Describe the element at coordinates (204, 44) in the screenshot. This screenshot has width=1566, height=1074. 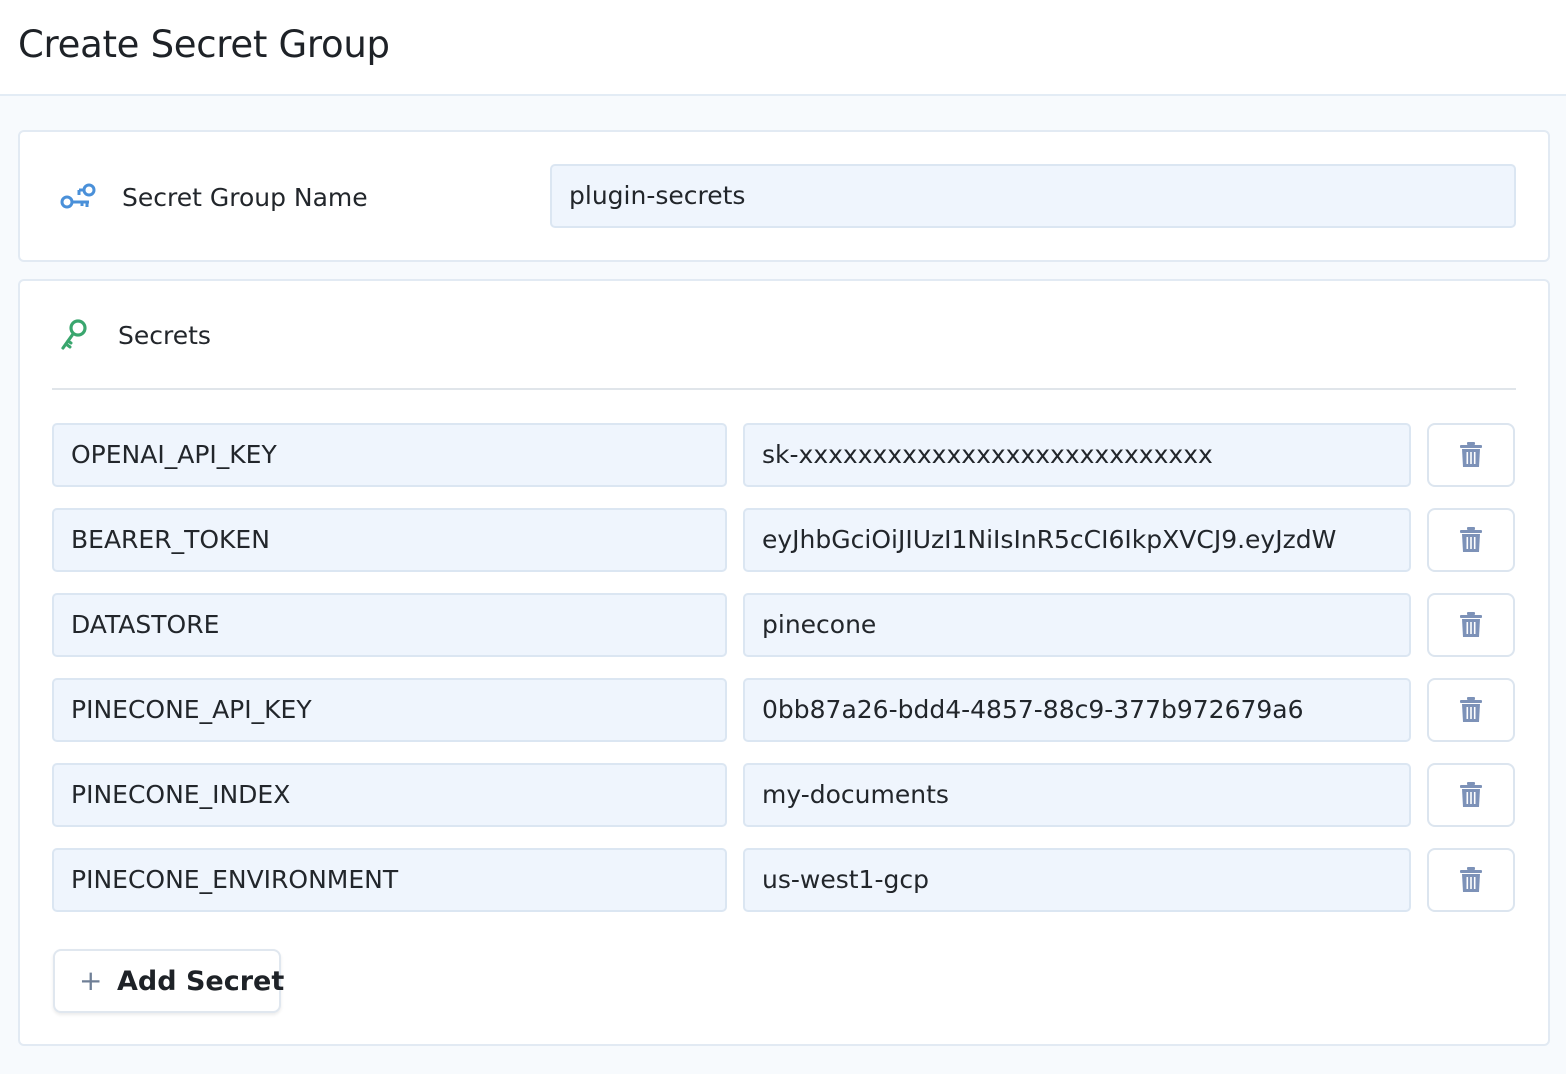
I see `page-title: Create Secret Group` at that location.